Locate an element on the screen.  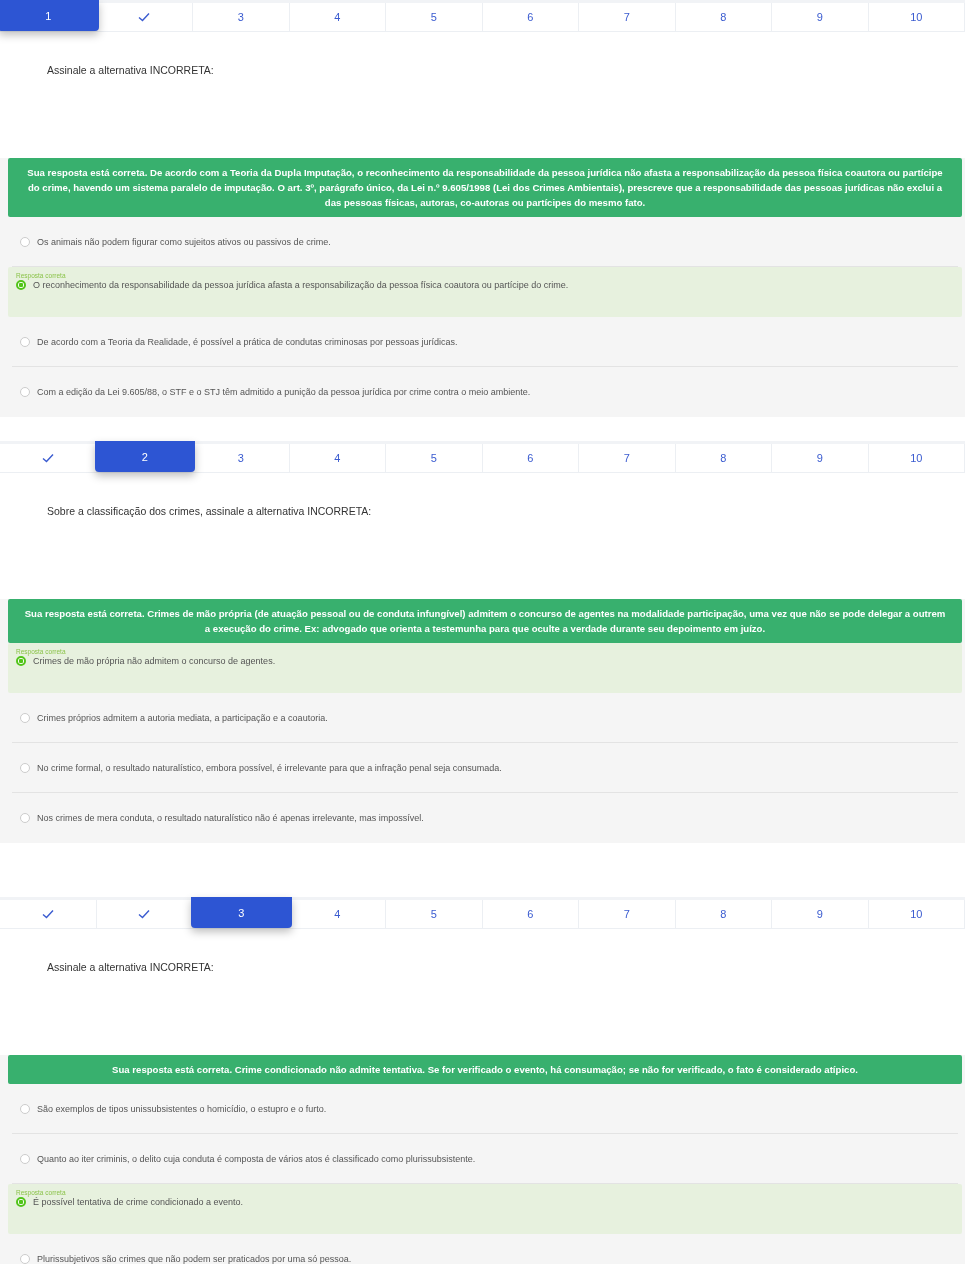
option-text: Crimes de mão própria não admitem o concurso de agentes. is located at coordinates (154, 661).